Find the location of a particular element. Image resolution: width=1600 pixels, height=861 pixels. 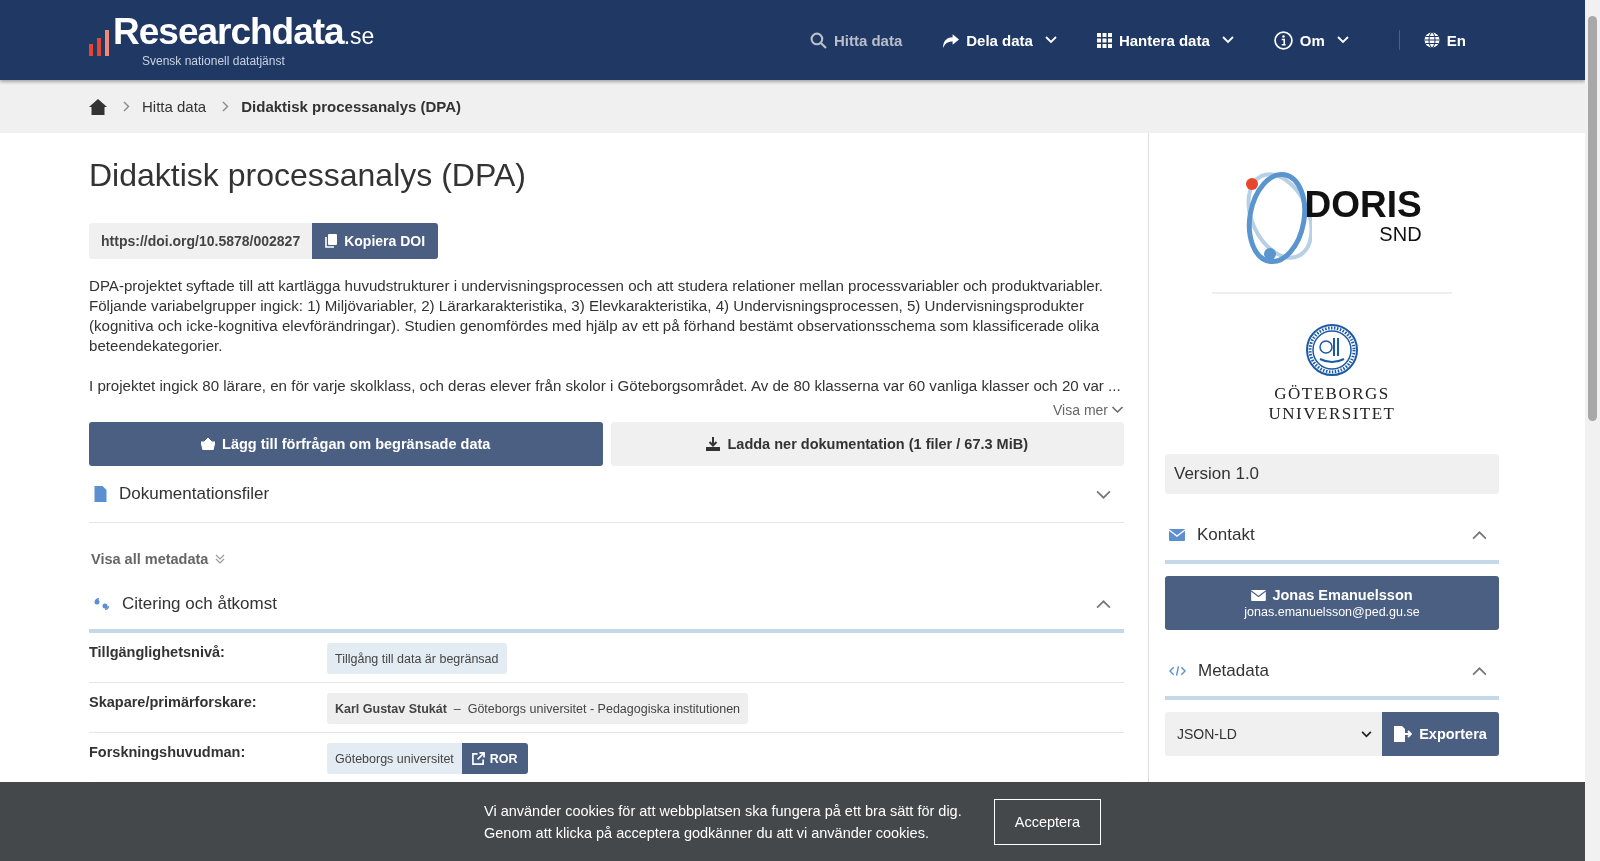

creator-tag: Karl Gustav Stukát – Göteborgs universitet - Pedagogiska institutionen is located at coordinates (538, 708).